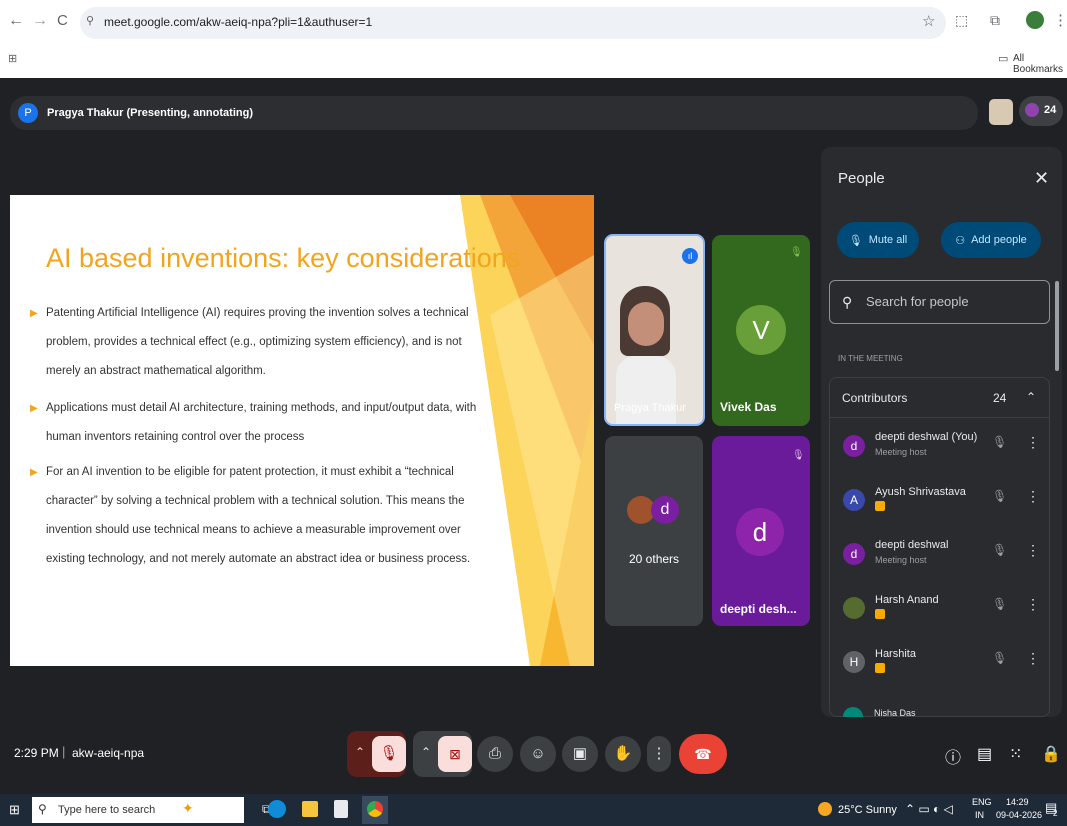 Image resolution: width=1067 pixels, height=826 pixels. Describe the element at coordinates (1019, 815) in the screenshot. I see `clock-date: 09-04-2026` at that location.